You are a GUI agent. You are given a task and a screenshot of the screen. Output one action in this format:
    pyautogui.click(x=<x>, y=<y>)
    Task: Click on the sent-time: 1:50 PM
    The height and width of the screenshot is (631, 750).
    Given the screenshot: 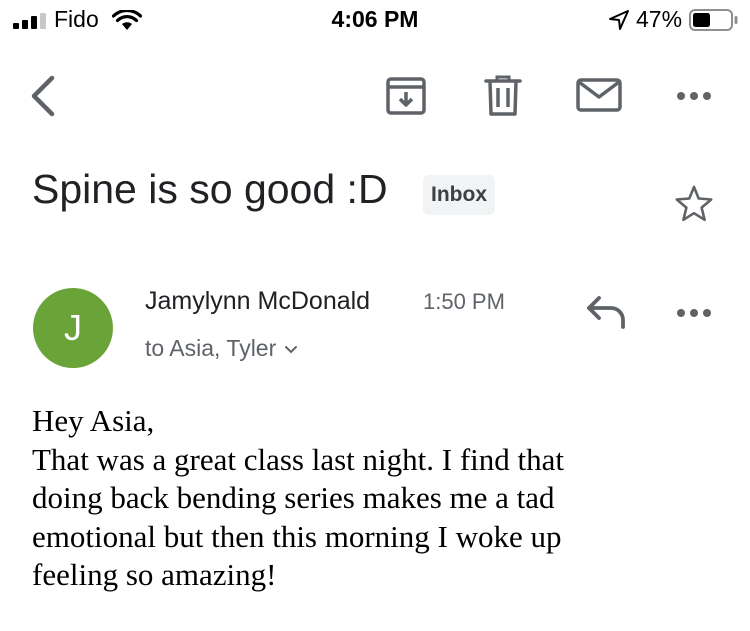 What is the action you would take?
    pyautogui.click(x=464, y=301)
    